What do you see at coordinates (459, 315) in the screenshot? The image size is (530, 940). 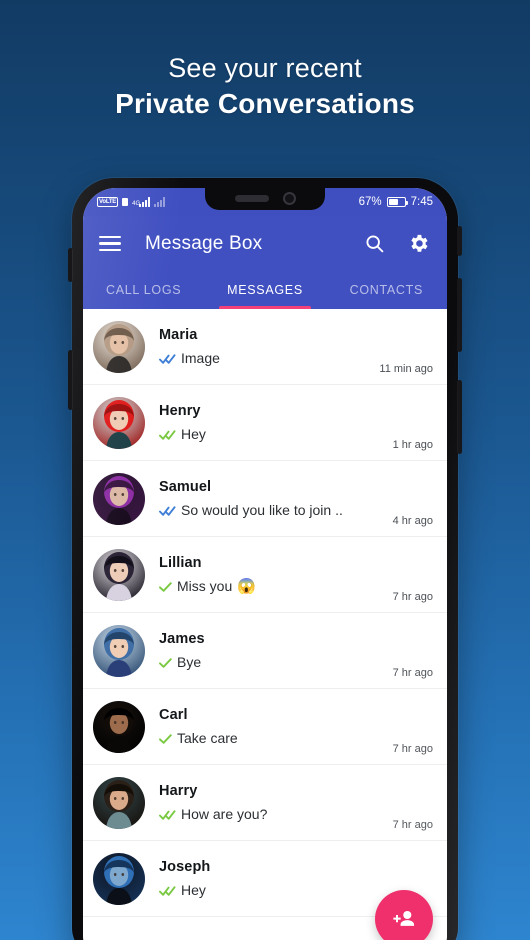 I see `phone-button-right-middle` at bounding box center [459, 315].